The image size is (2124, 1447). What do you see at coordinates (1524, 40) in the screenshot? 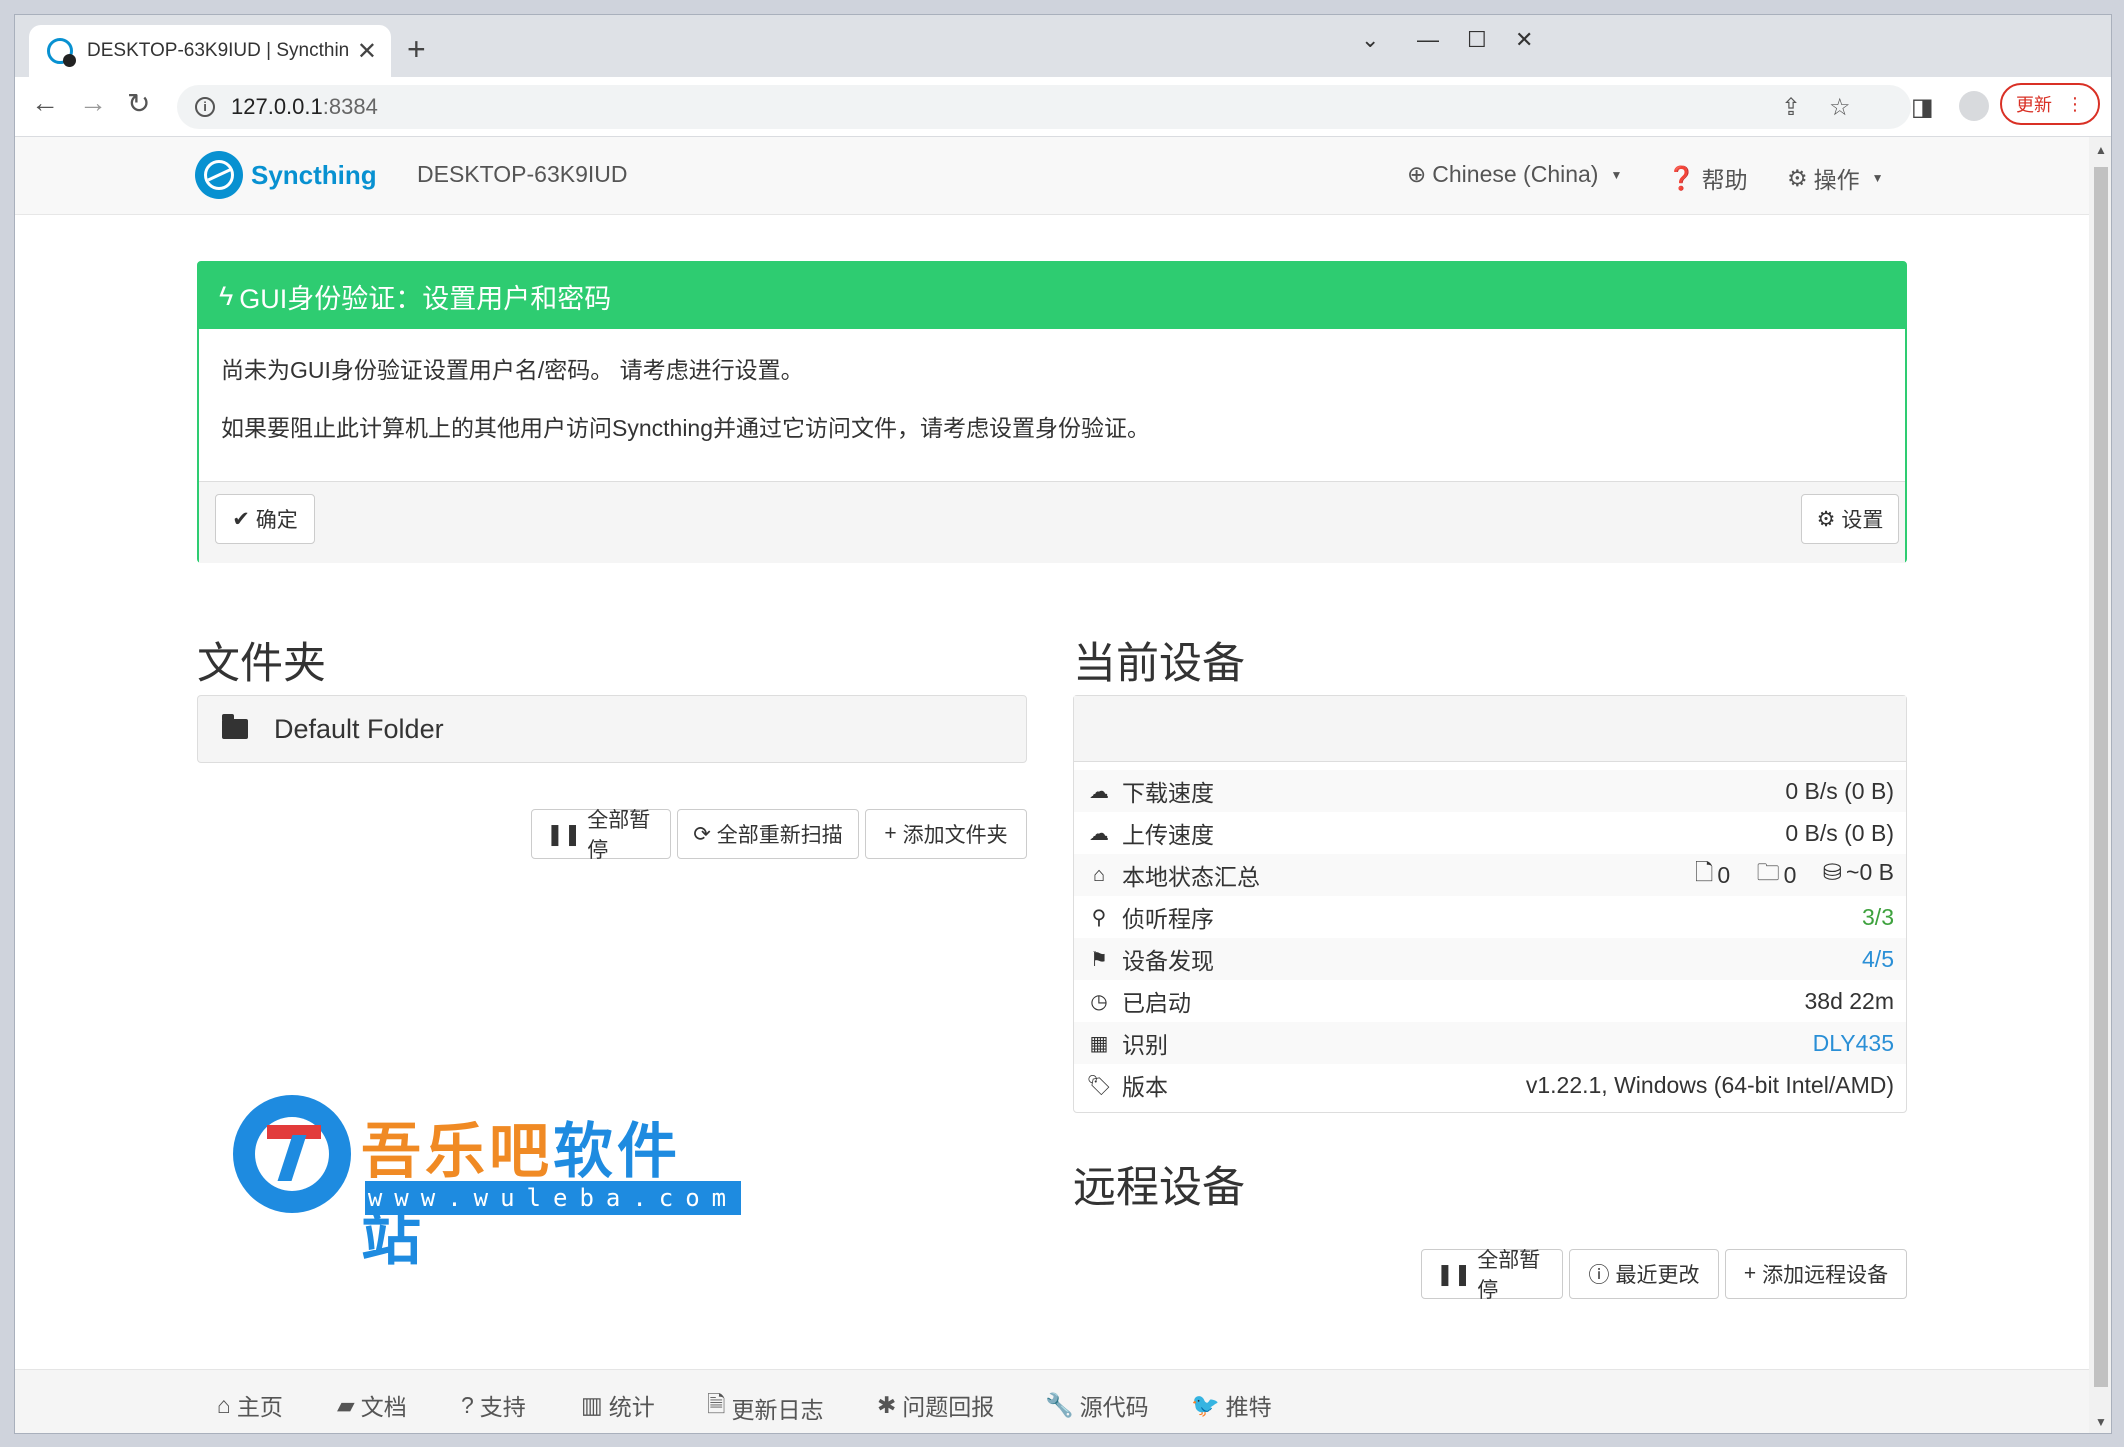
I see `close-window-icon: ✕` at bounding box center [1524, 40].